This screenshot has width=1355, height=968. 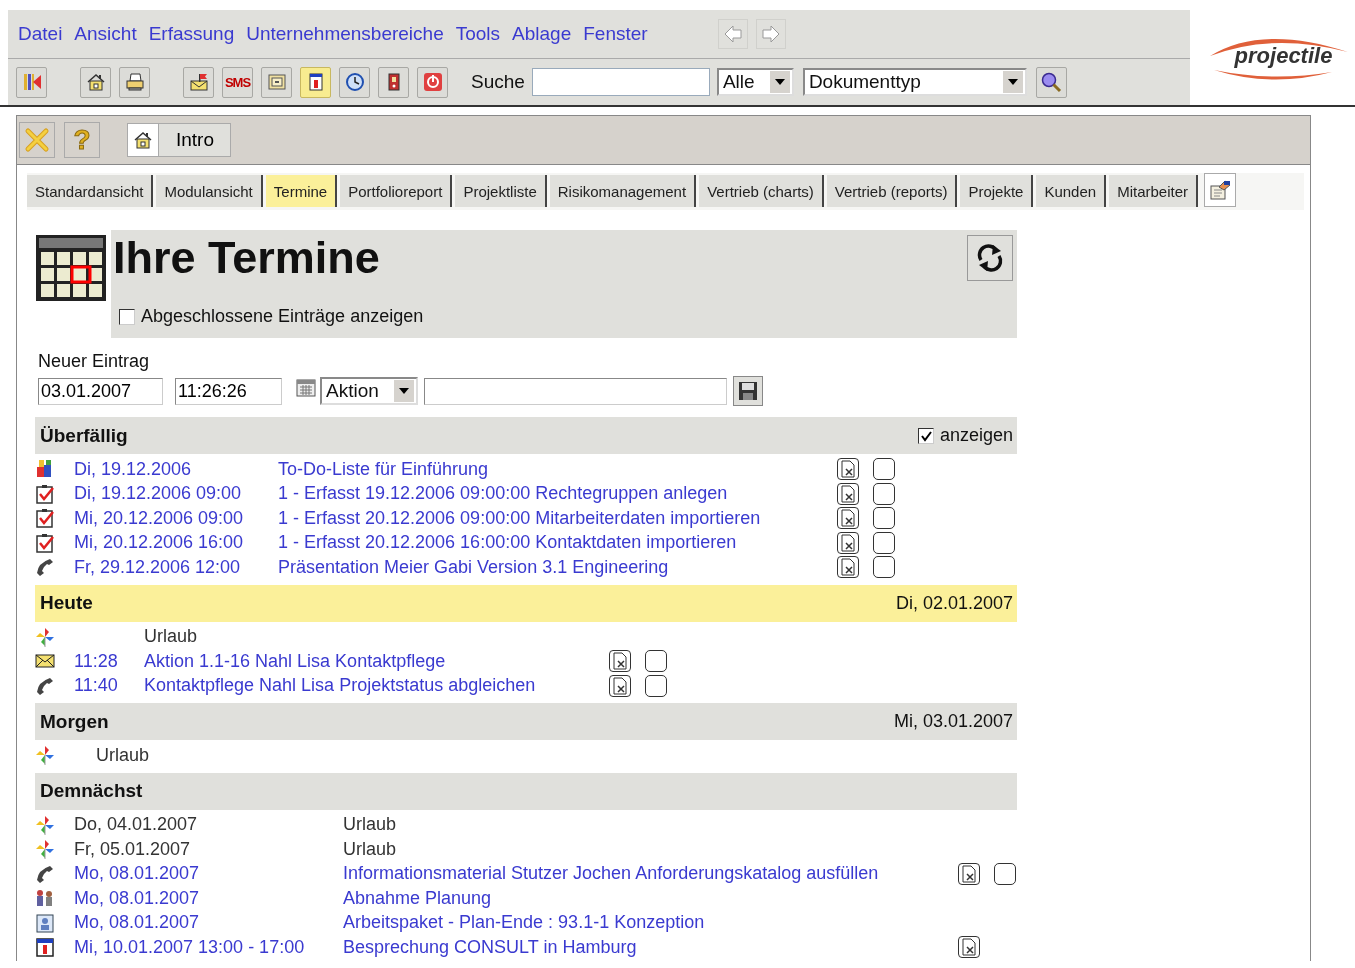 What do you see at coordinates (575, 391) in the screenshot?
I see `entry-text-field` at bounding box center [575, 391].